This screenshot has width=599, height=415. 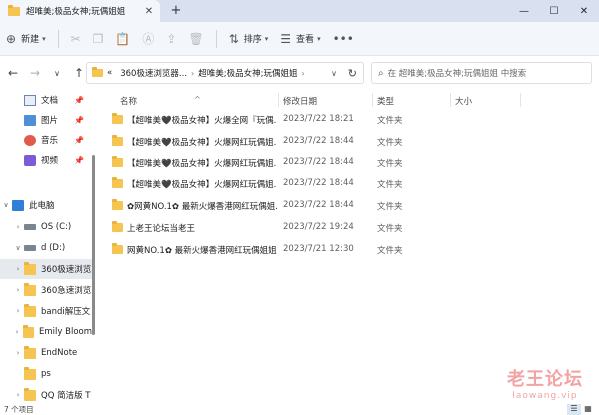 What do you see at coordinates (318, 119) in the screenshot?
I see `file-date: 2023/7/22 18:21` at bounding box center [318, 119].